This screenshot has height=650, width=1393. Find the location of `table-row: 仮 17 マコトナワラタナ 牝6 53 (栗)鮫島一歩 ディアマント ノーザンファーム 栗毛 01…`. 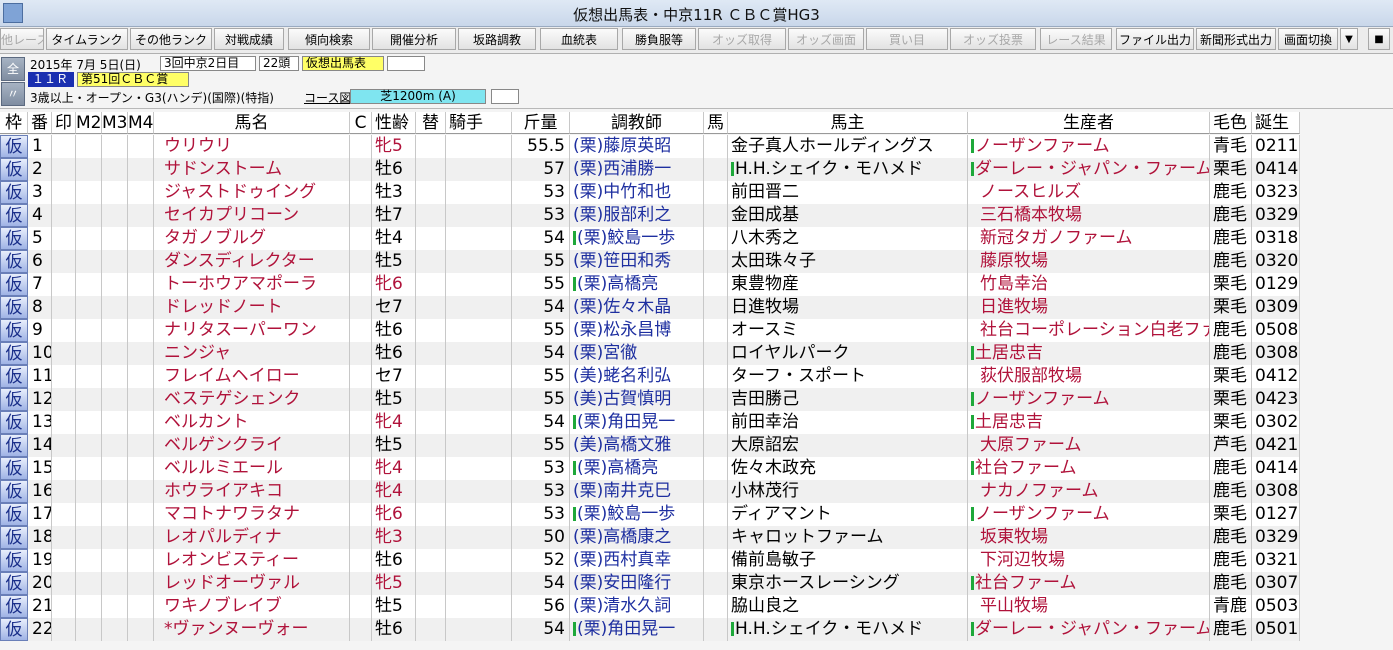

table-row: 仮 17 マコトナワラタナ 牝6 53 (栗)鮫島一歩 ディアマント ノーザンファーム 栗毛 01… is located at coordinates (650, 514).